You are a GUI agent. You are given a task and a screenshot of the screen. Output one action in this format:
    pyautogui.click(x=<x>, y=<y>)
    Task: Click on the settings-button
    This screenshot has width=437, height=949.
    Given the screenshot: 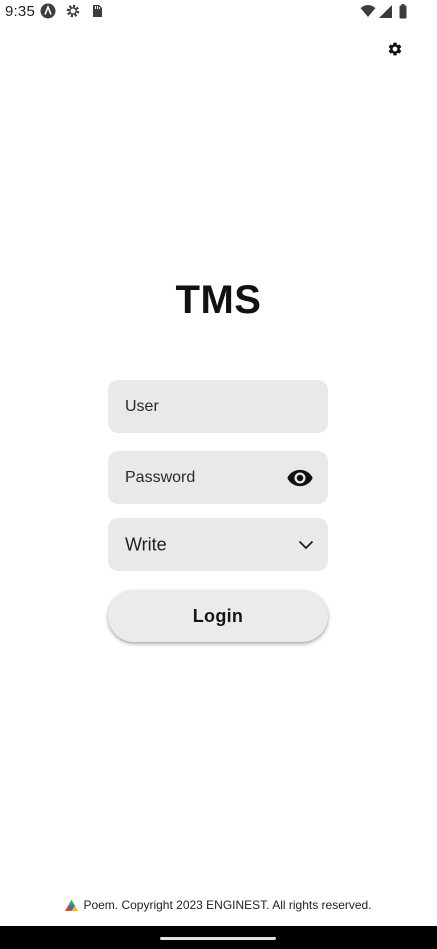 What is the action you would take?
    pyautogui.click(x=395, y=49)
    